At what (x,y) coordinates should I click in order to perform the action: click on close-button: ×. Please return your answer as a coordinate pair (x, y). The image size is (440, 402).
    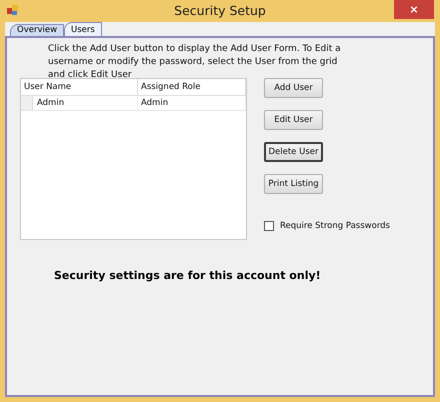
    Looking at the image, I should click on (414, 9).